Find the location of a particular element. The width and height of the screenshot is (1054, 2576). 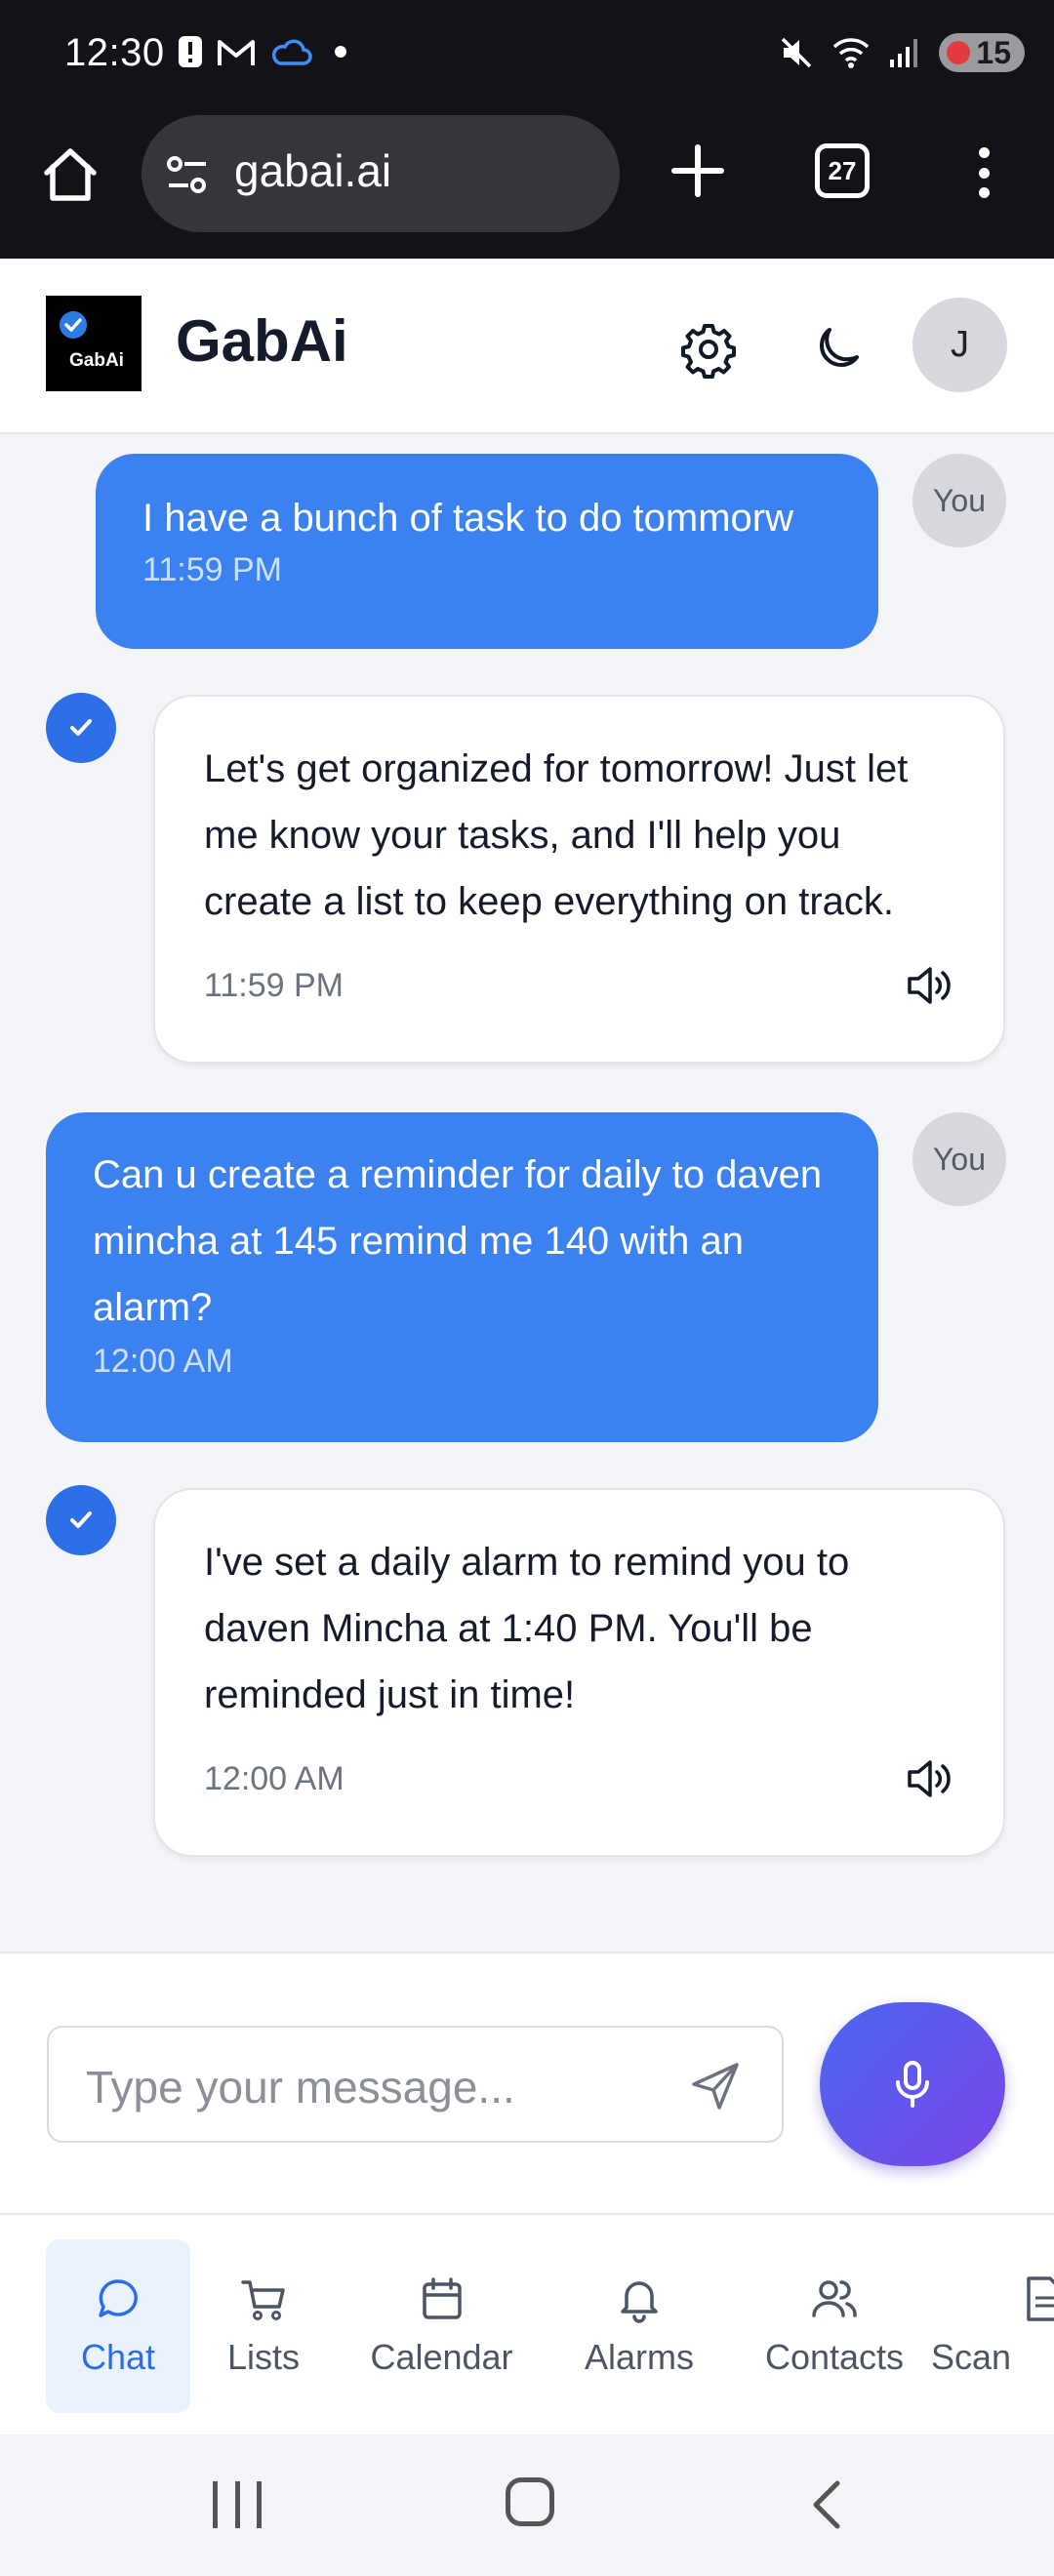

battery-icon is located at coordinates (959, 52).